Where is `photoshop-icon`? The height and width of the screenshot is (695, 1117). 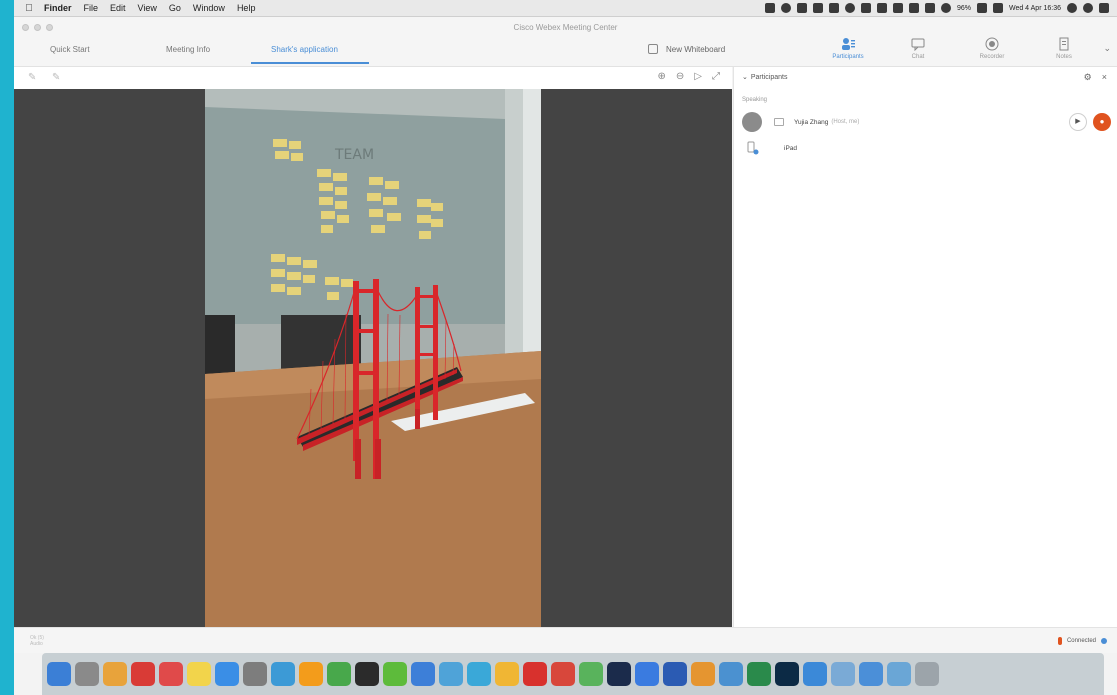
photoshop-icon is located at coordinates (787, 674).